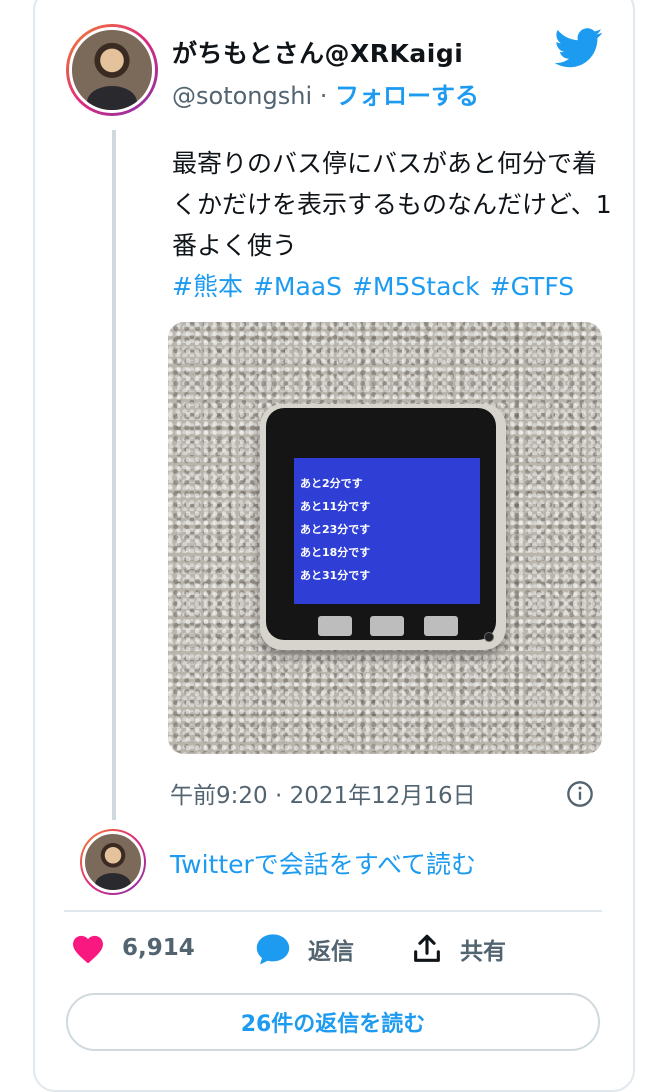 Image resolution: width=667 pixels, height=1092 pixels. What do you see at coordinates (532, 286) in the screenshot?
I see `hashtag-link: #GTFS` at bounding box center [532, 286].